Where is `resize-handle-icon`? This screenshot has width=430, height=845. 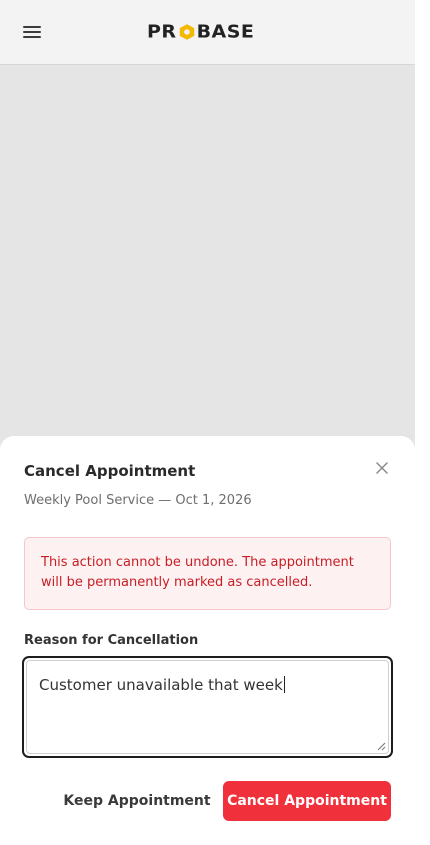 resize-handle-icon is located at coordinates (381, 746).